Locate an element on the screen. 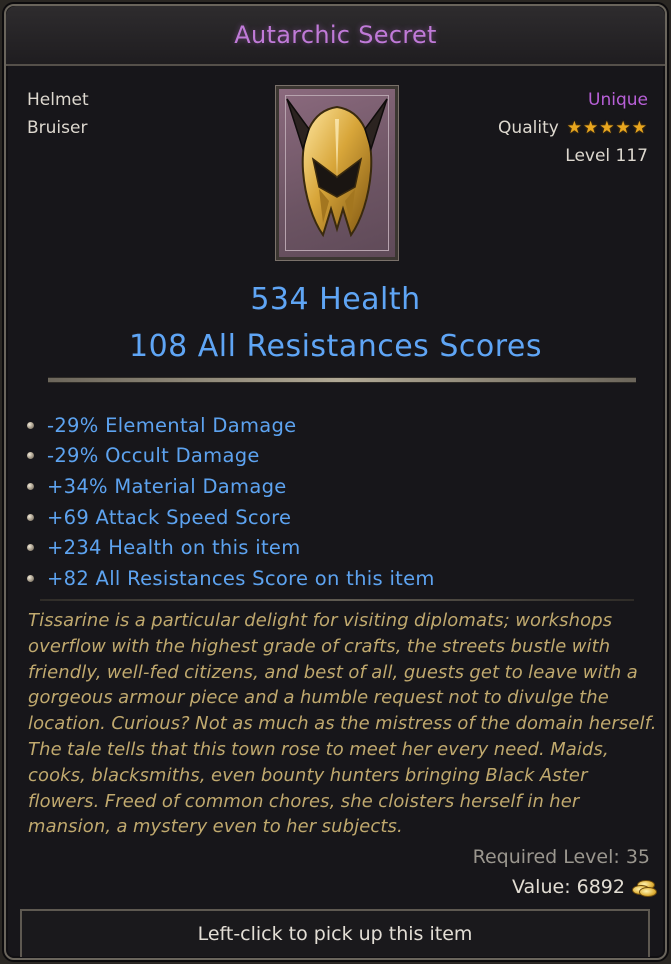  modifier-text: +234 Health on this item is located at coordinates (174, 548).